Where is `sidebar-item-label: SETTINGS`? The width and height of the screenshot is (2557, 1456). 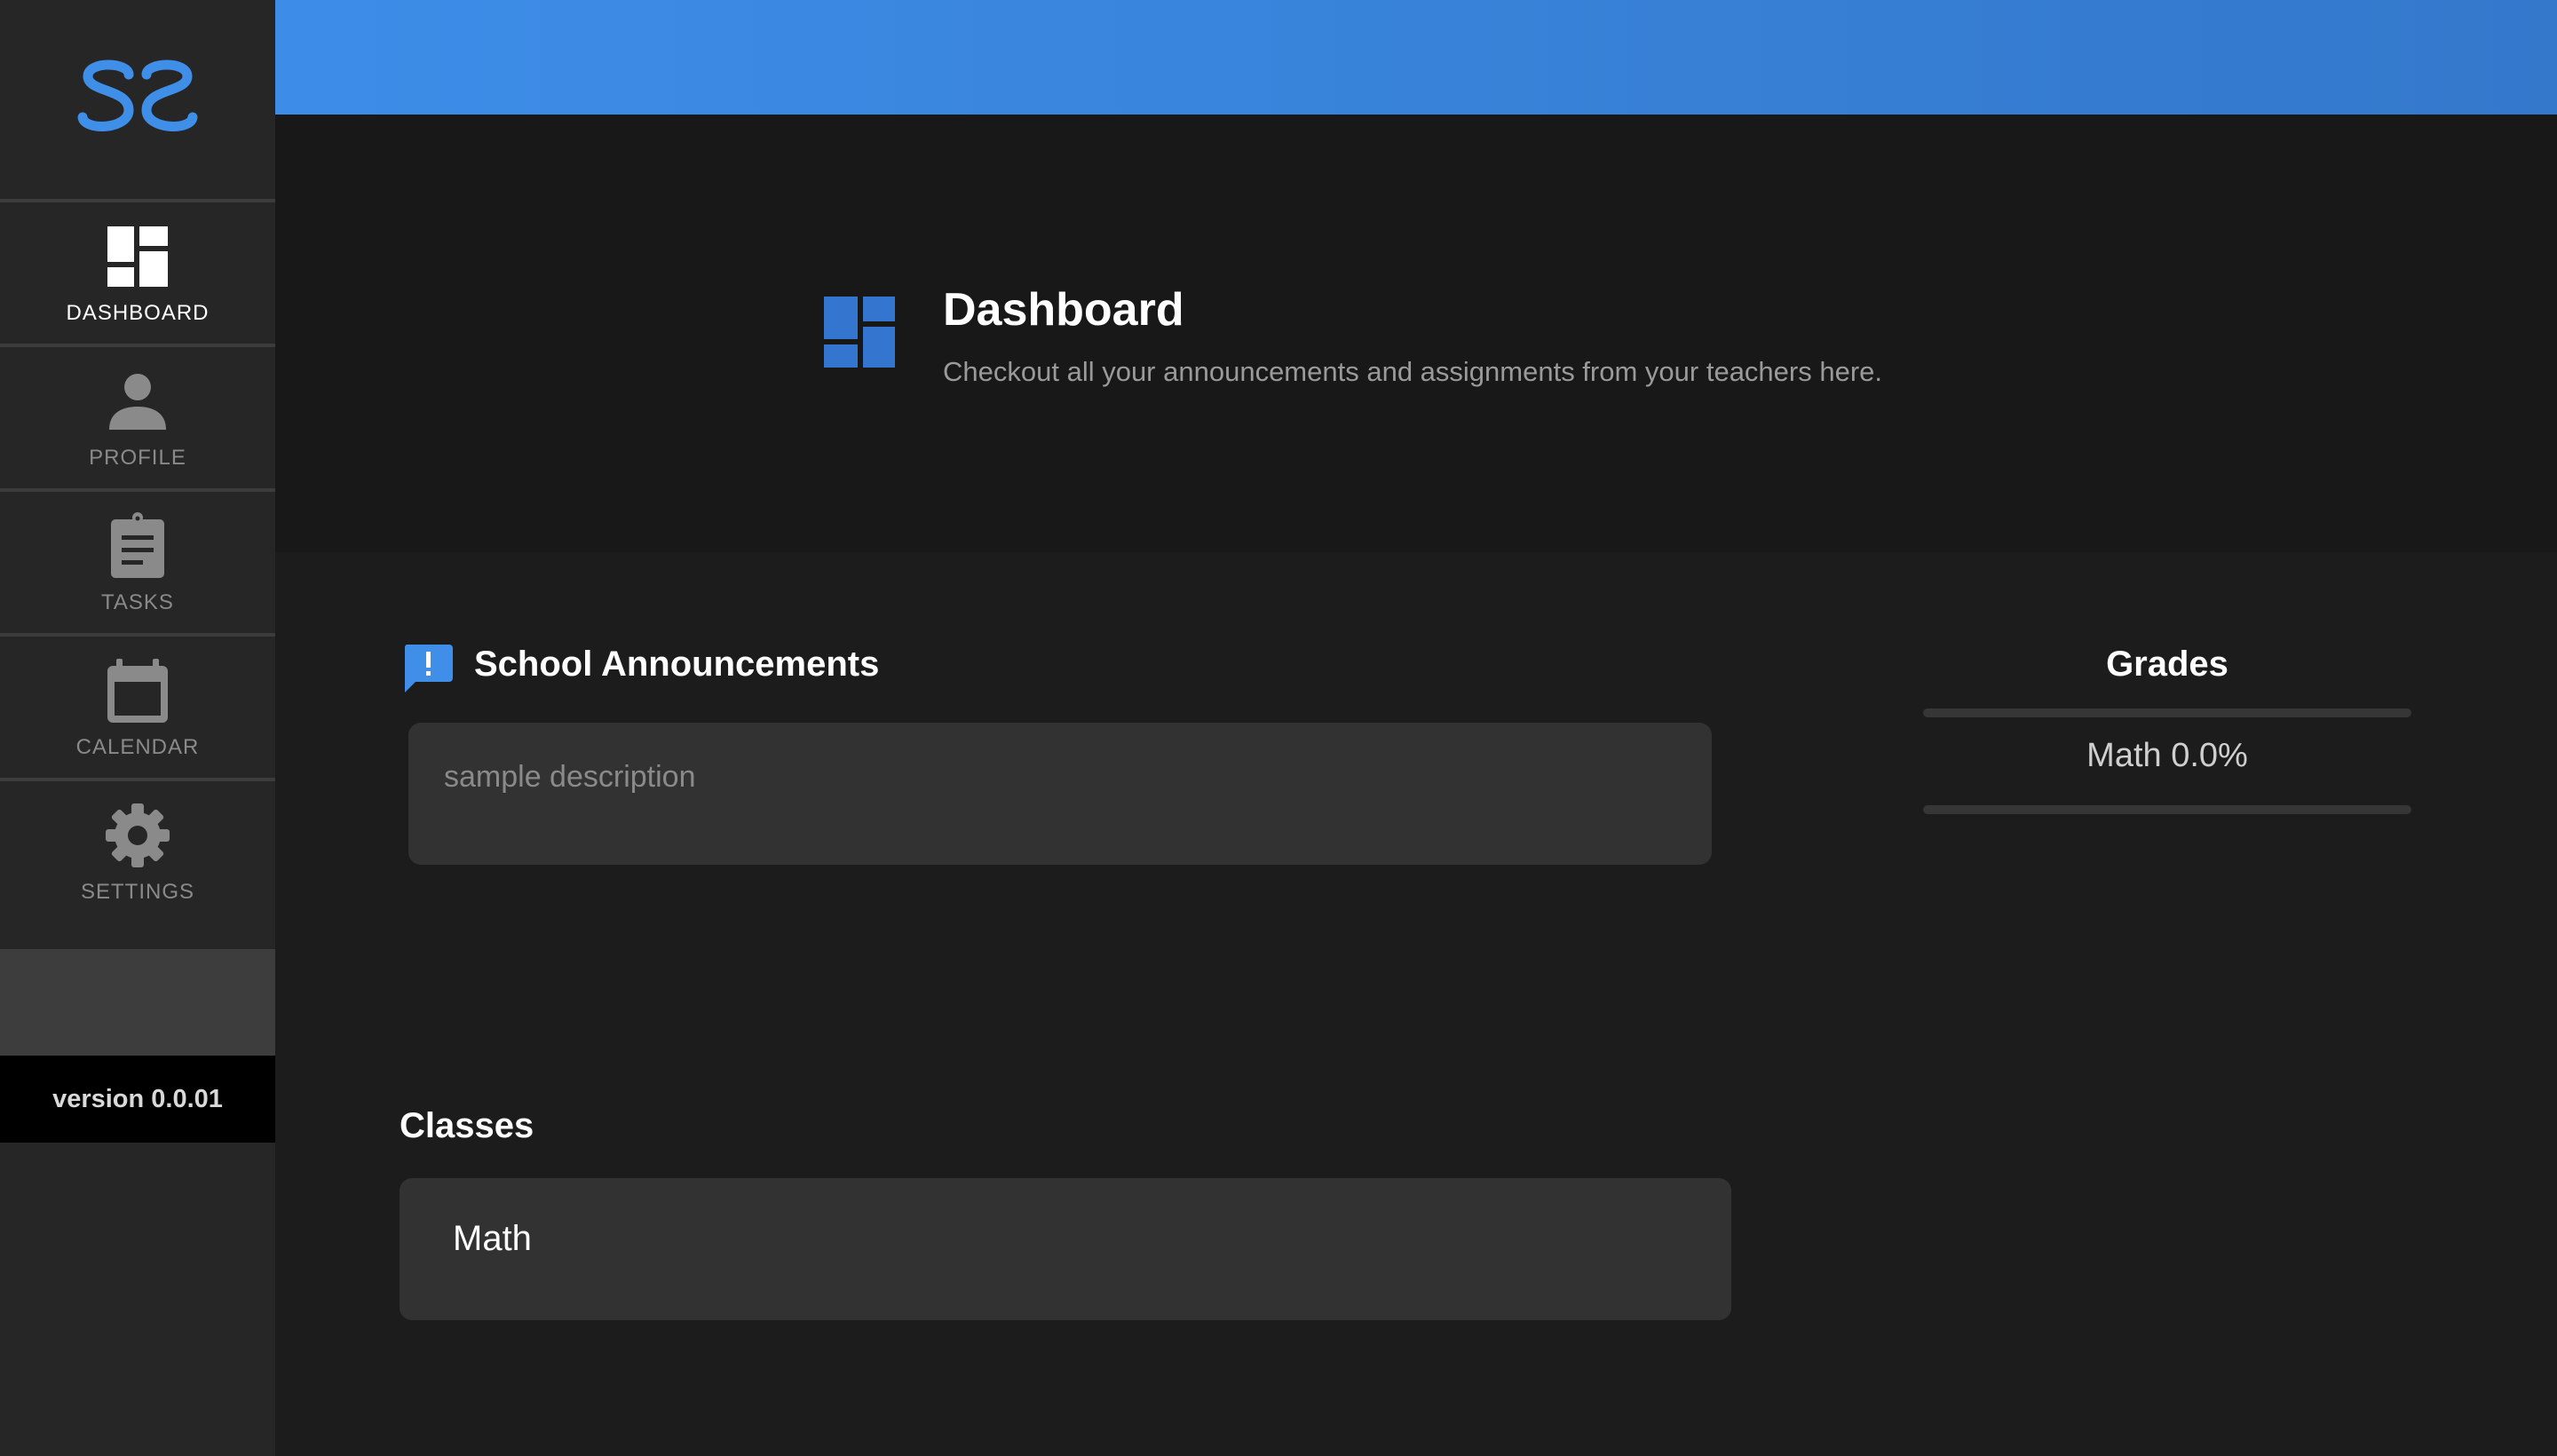
sidebar-item-label: SETTINGS is located at coordinates (137, 891).